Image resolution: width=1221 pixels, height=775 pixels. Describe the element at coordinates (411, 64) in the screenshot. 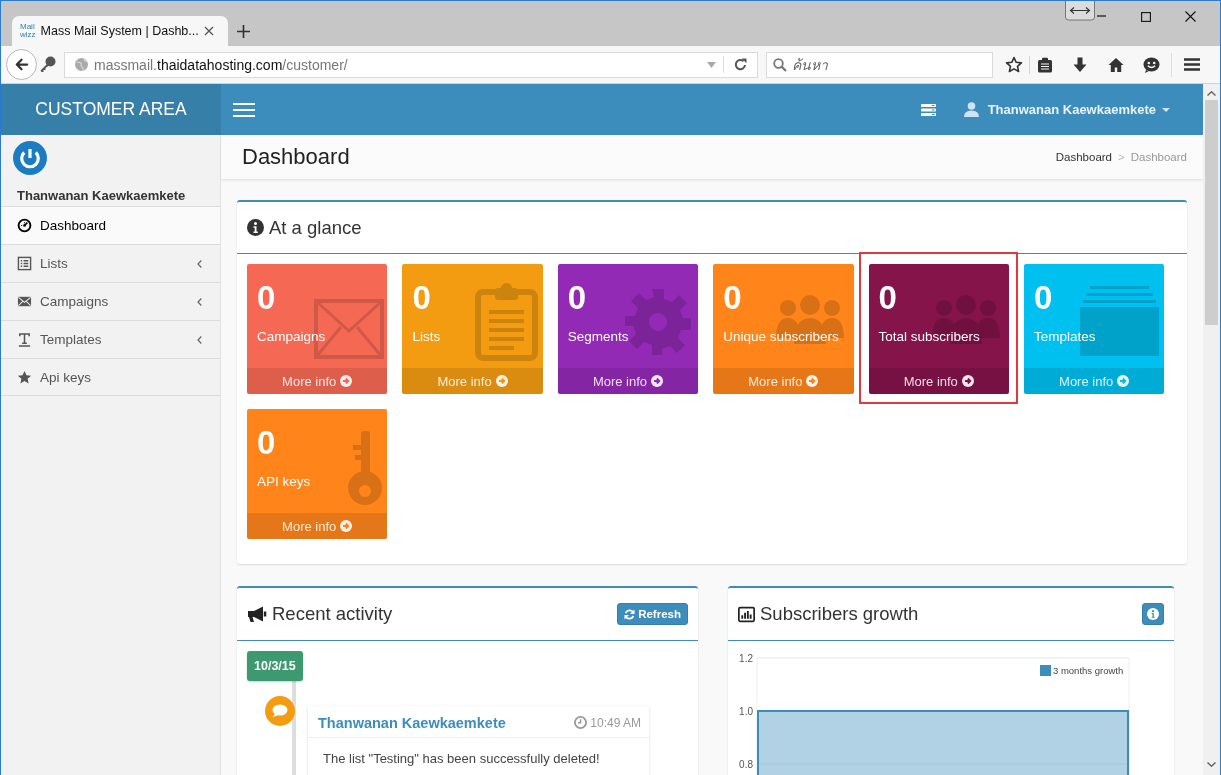

I see `address-bar: massmail.thaidatahosting.com/customer/` at that location.